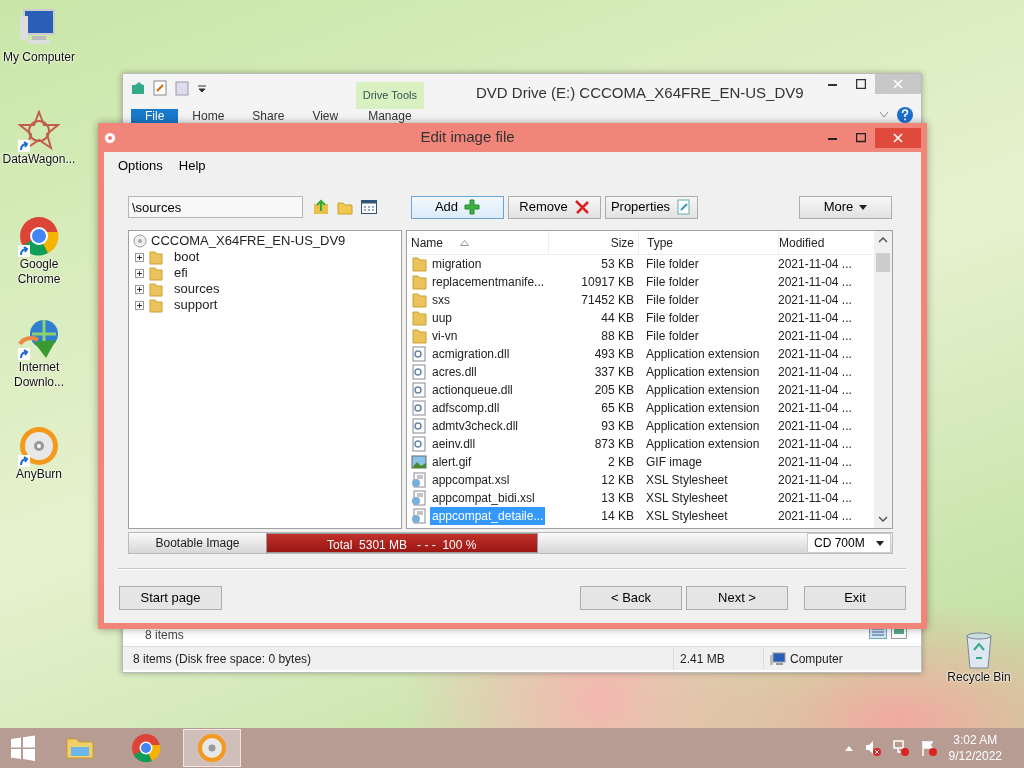  Describe the element at coordinates (617, 408) in the screenshot. I see `table-cell-text: 65 KB` at that location.